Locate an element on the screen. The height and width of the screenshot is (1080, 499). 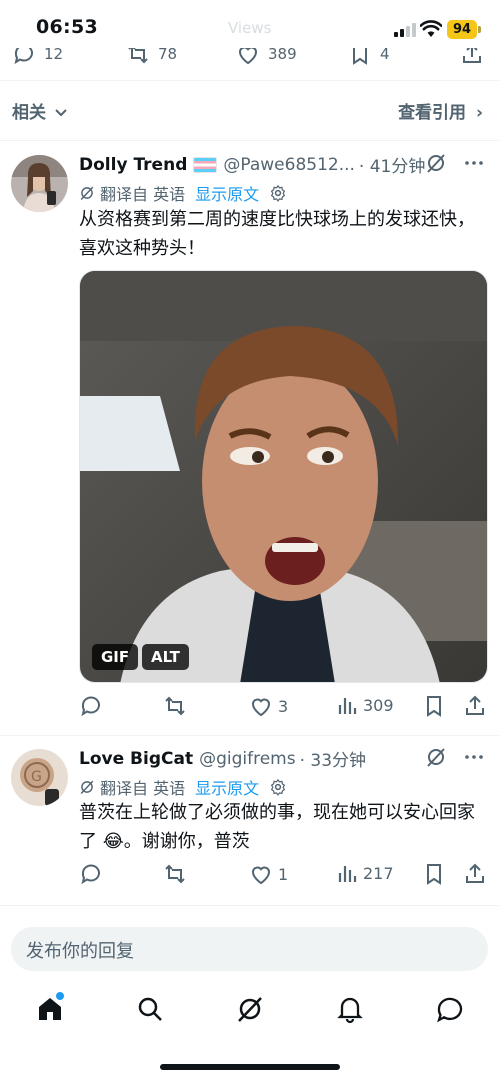
tab-search is located at coordinates (150, 1009).